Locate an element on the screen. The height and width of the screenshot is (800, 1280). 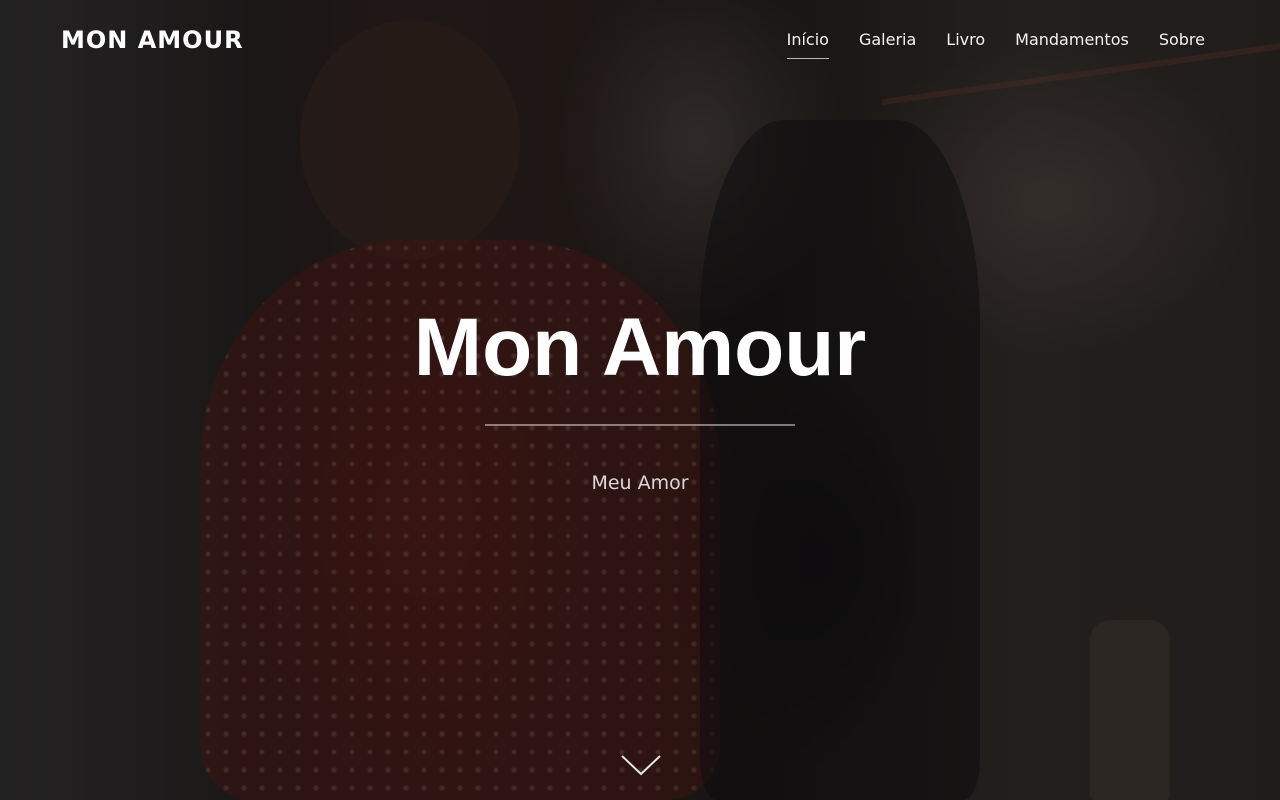
main-nav: Início Galeria Livro Mandamentos Sobre is located at coordinates (995, 44).